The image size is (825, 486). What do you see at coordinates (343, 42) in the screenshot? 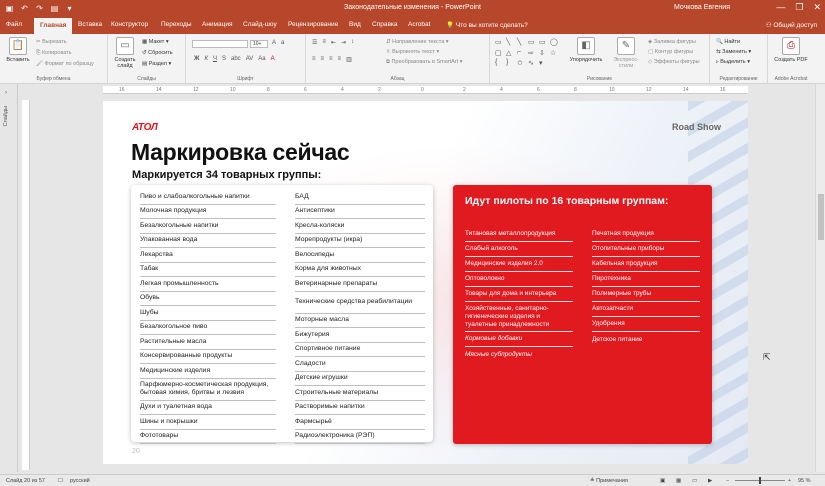
I see `indent-more-icon: ⇥` at bounding box center [343, 42].